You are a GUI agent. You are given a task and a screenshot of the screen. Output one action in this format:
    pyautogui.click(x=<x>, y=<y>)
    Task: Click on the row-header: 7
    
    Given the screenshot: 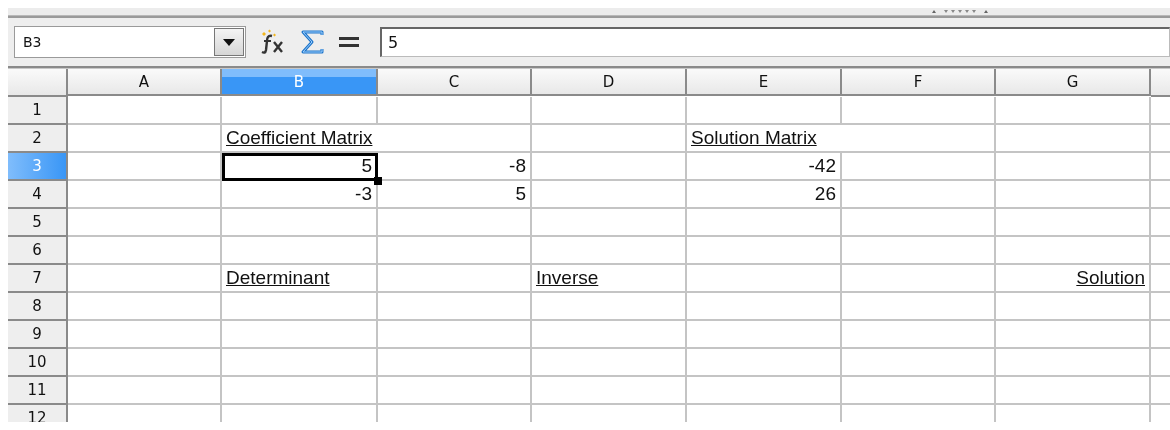 What is the action you would take?
    pyautogui.click(x=38, y=279)
    